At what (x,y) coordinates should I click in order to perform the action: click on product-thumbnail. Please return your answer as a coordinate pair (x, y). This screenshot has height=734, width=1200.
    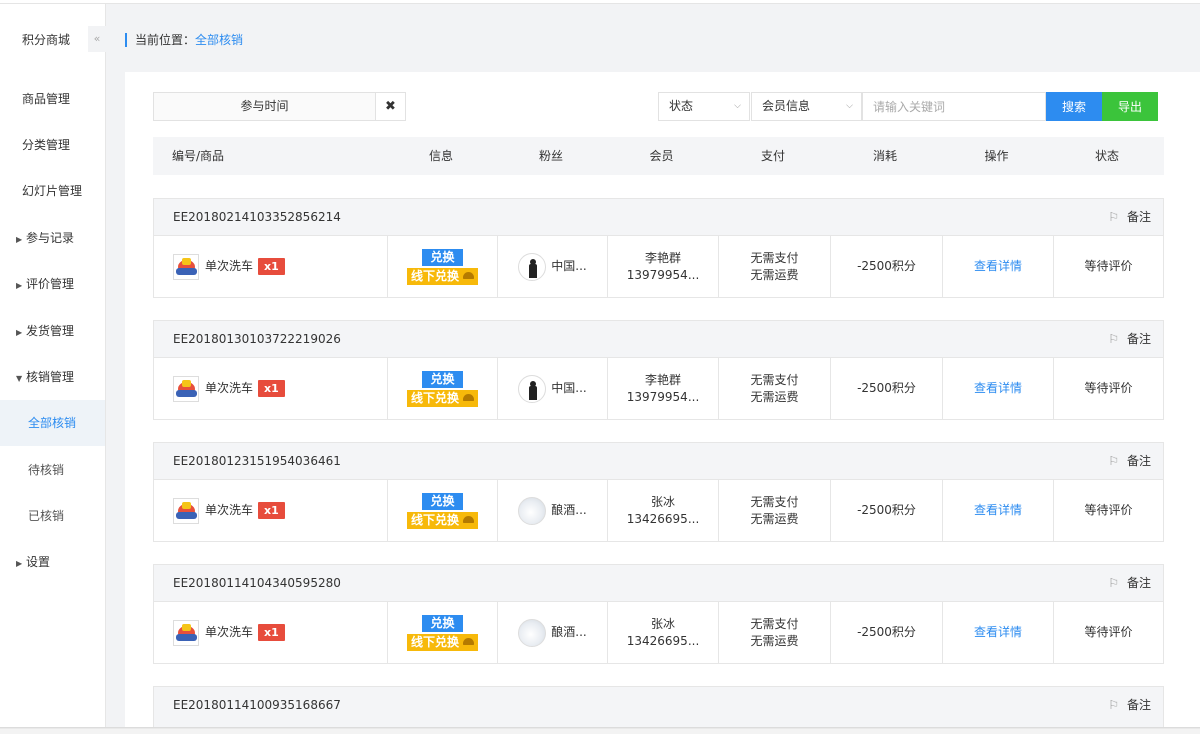
    Looking at the image, I should click on (186, 510).